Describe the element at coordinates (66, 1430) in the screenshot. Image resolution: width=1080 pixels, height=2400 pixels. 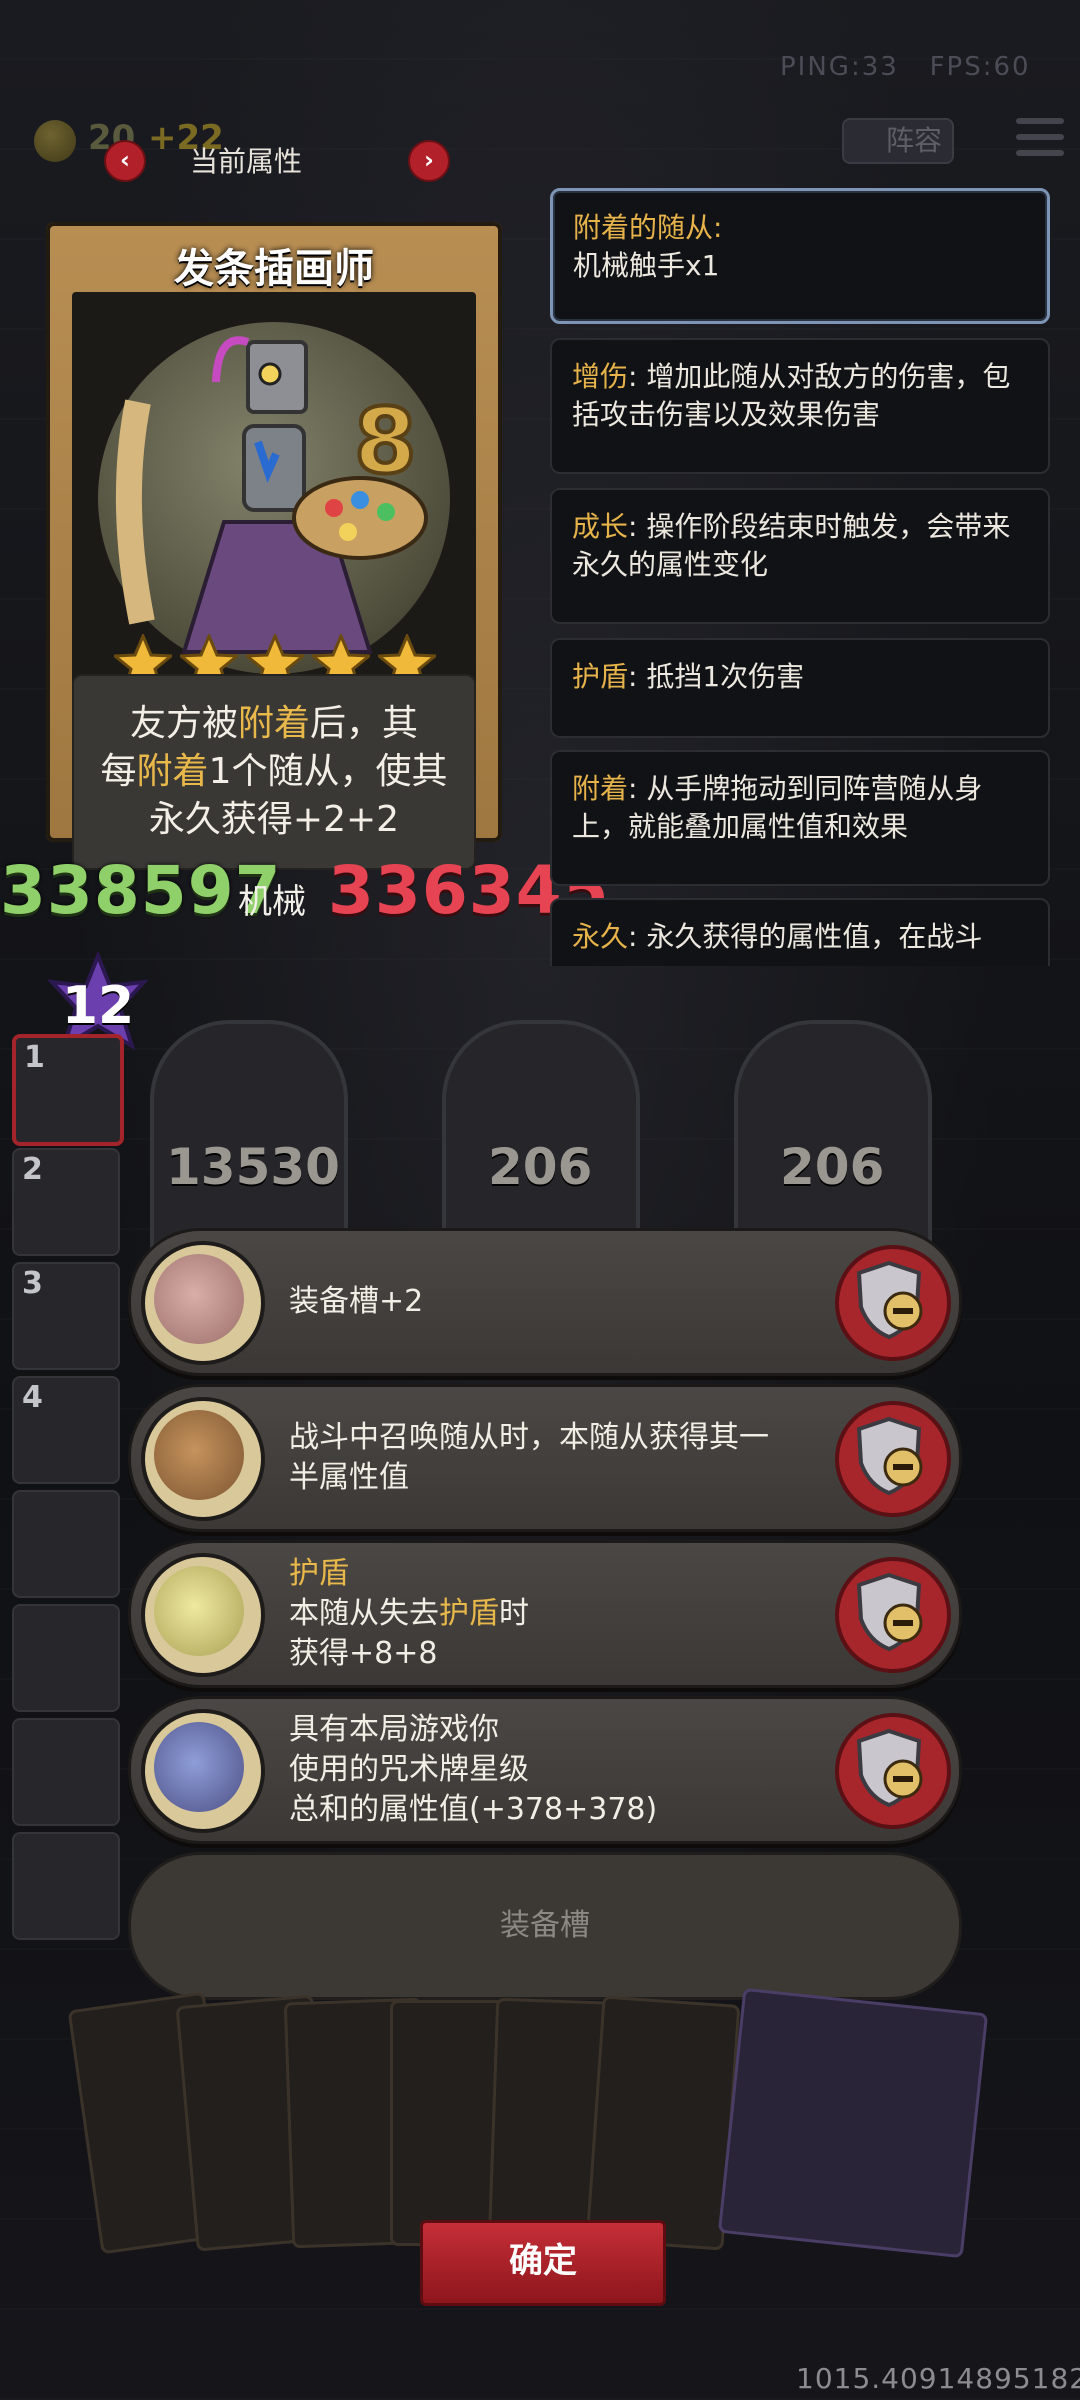
I see `lineup-slot-4: 4` at that location.